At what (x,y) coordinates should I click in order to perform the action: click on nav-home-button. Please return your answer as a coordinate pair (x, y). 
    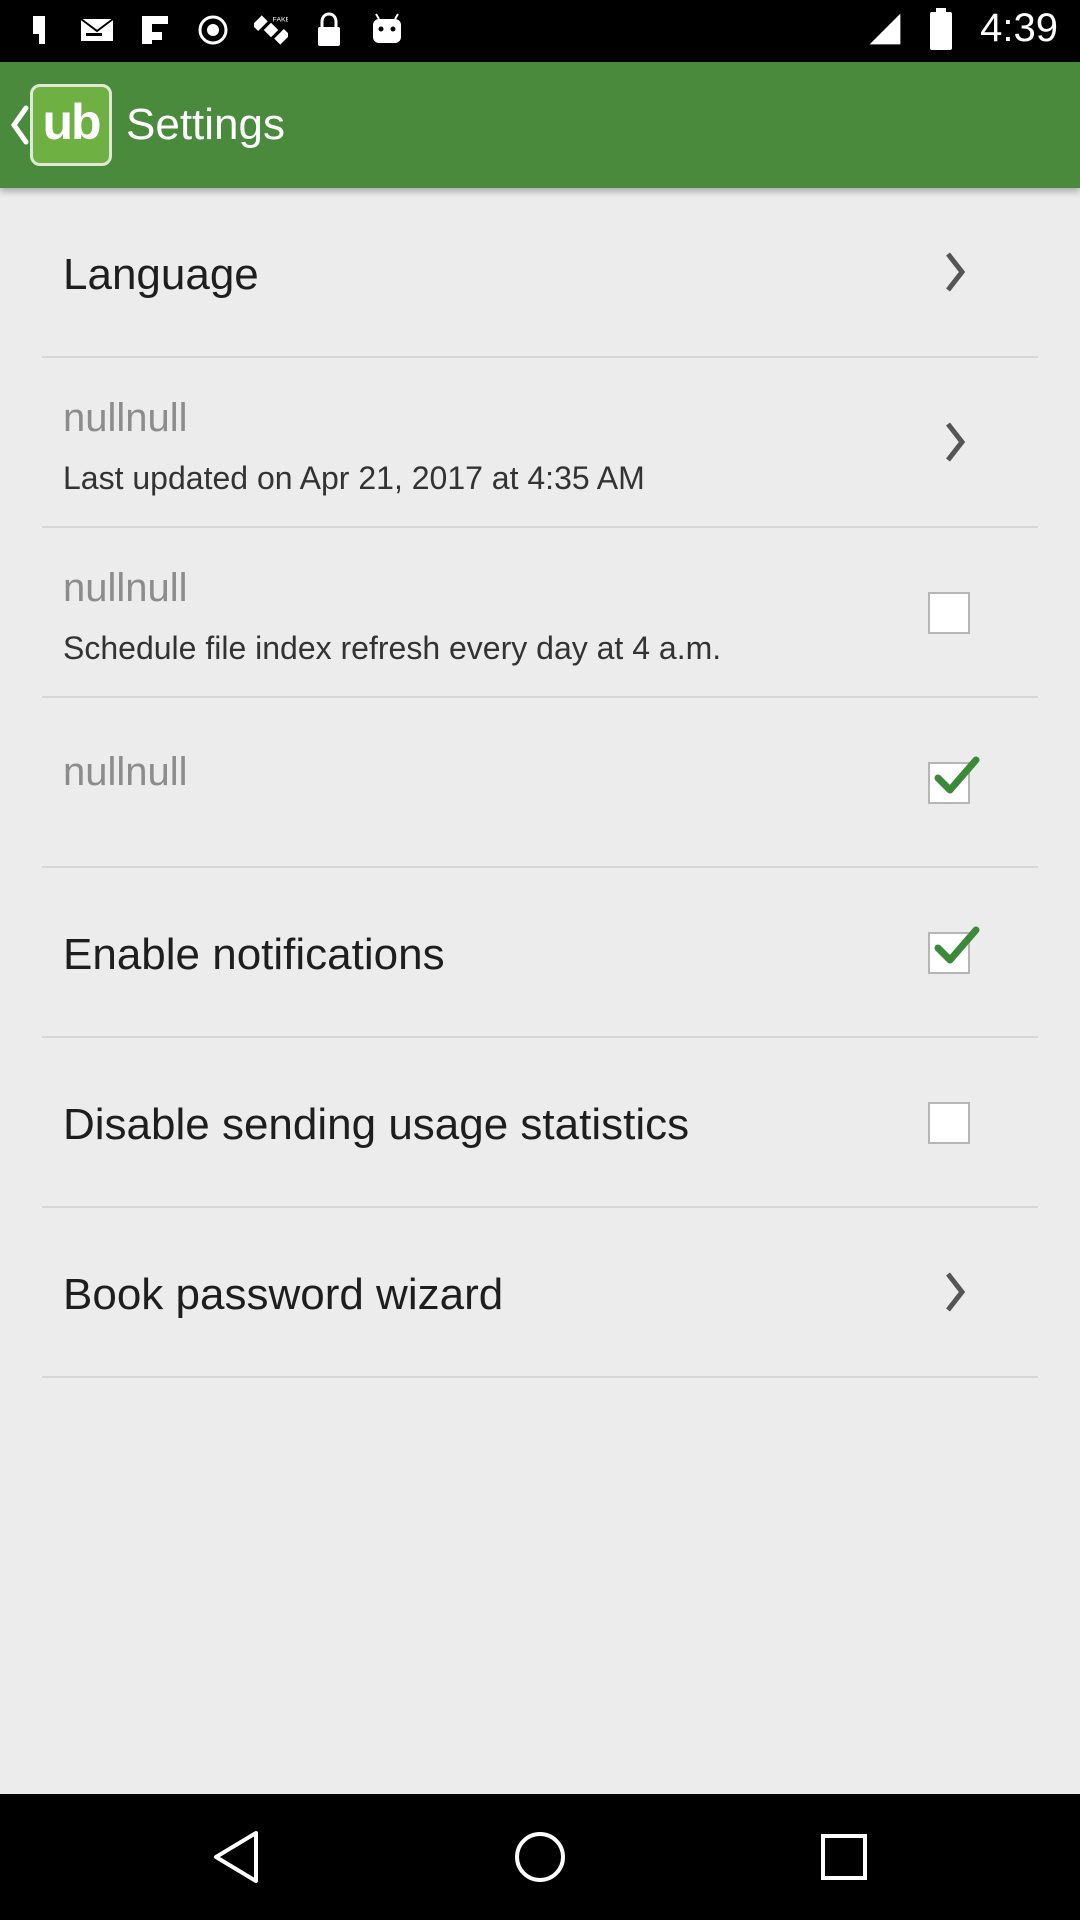
    Looking at the image, I should click on (540, 1857).